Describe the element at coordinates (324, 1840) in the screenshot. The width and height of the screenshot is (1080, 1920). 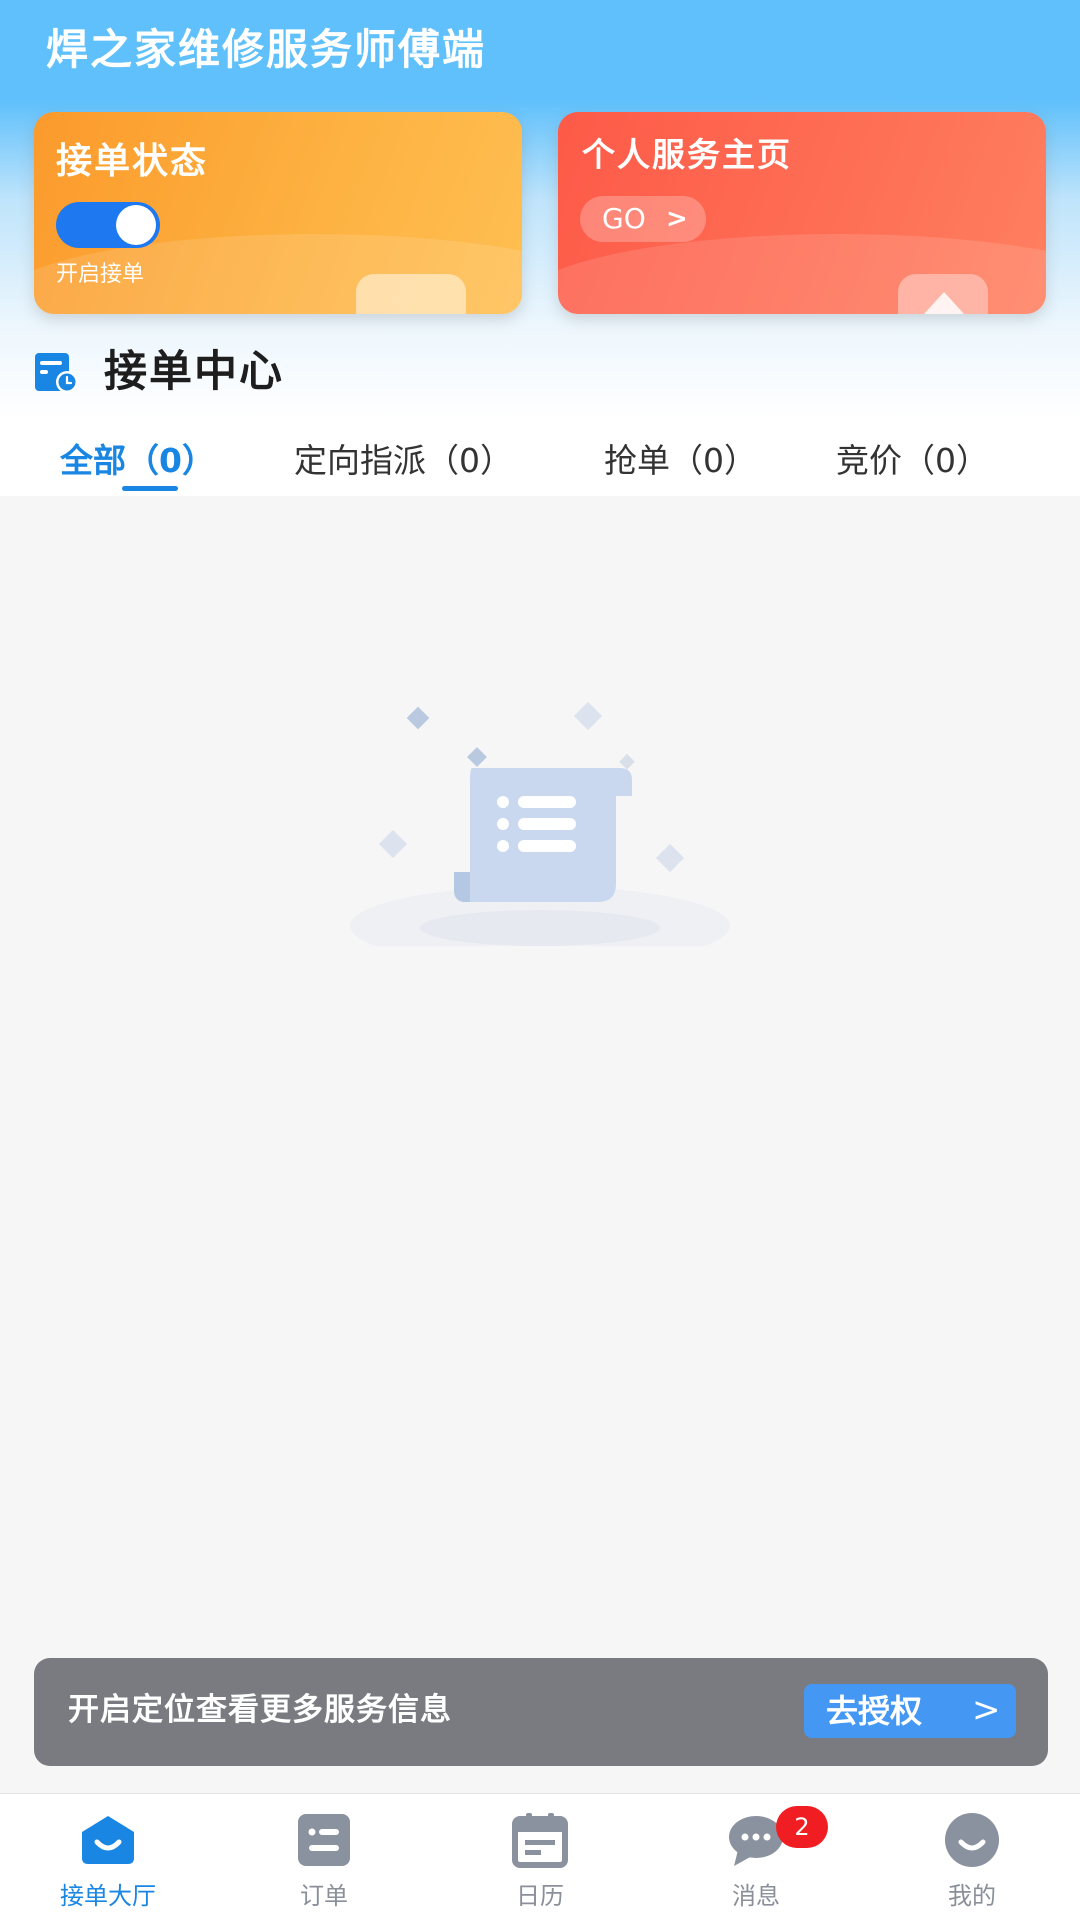
I see `order-list-icon` at that location.